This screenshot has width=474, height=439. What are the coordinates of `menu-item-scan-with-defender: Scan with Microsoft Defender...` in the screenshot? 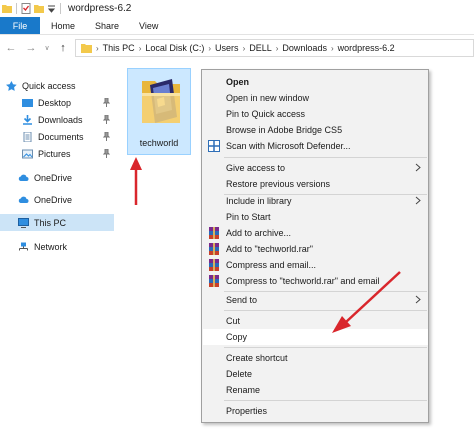 It's located at (315, 146).